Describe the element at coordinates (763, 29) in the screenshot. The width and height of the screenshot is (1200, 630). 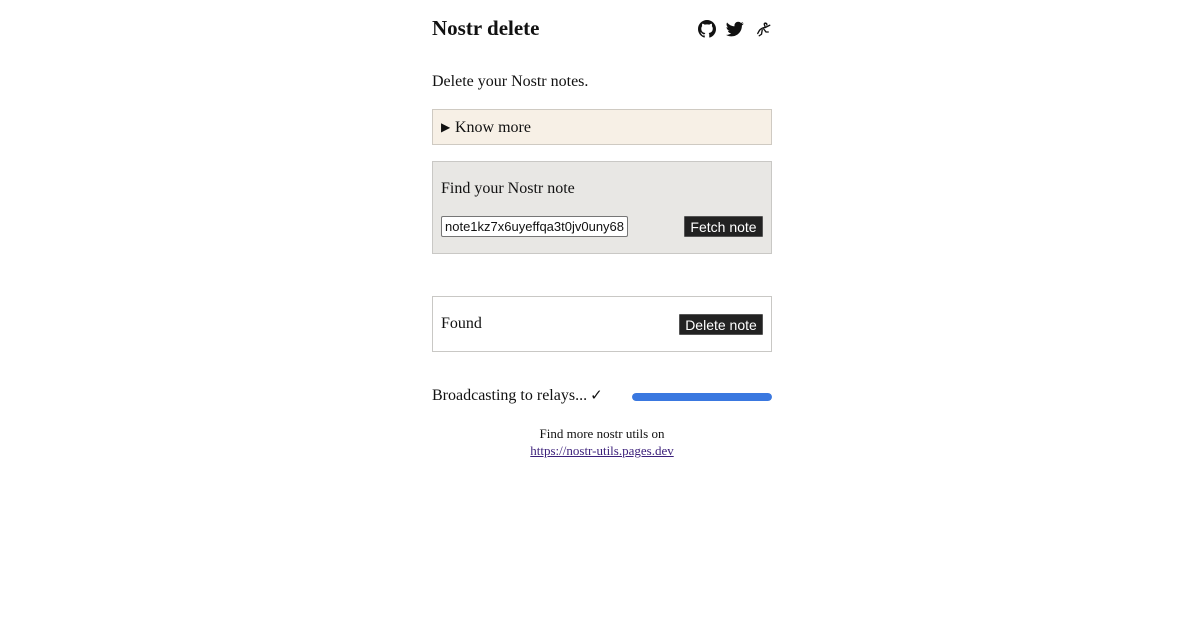
I see `ostrich-icon` at that location.